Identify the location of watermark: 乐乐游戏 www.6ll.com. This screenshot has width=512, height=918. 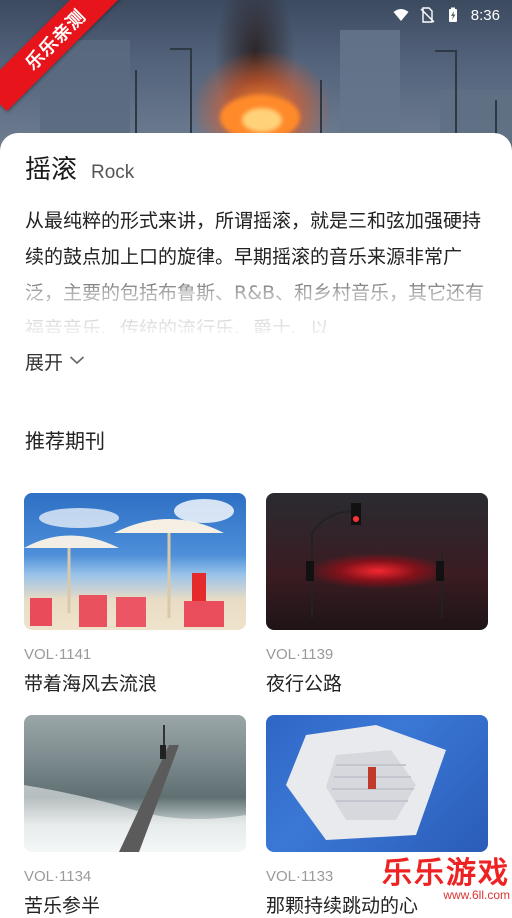
(446, 875).